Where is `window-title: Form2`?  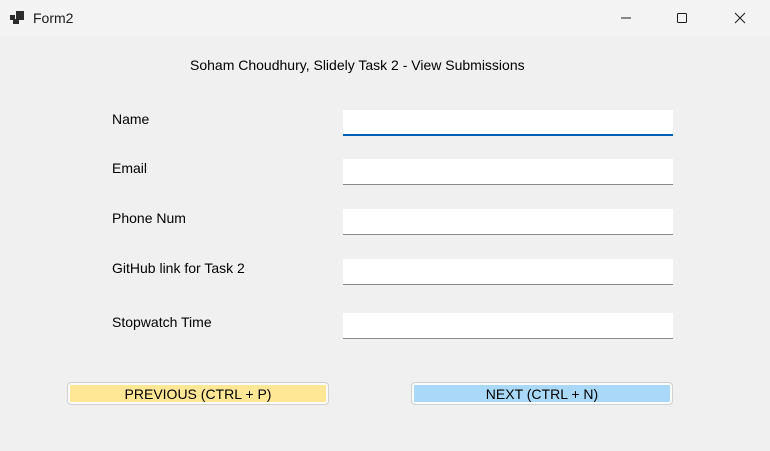
window-title: Form2 is located at coordinates (53, 18).